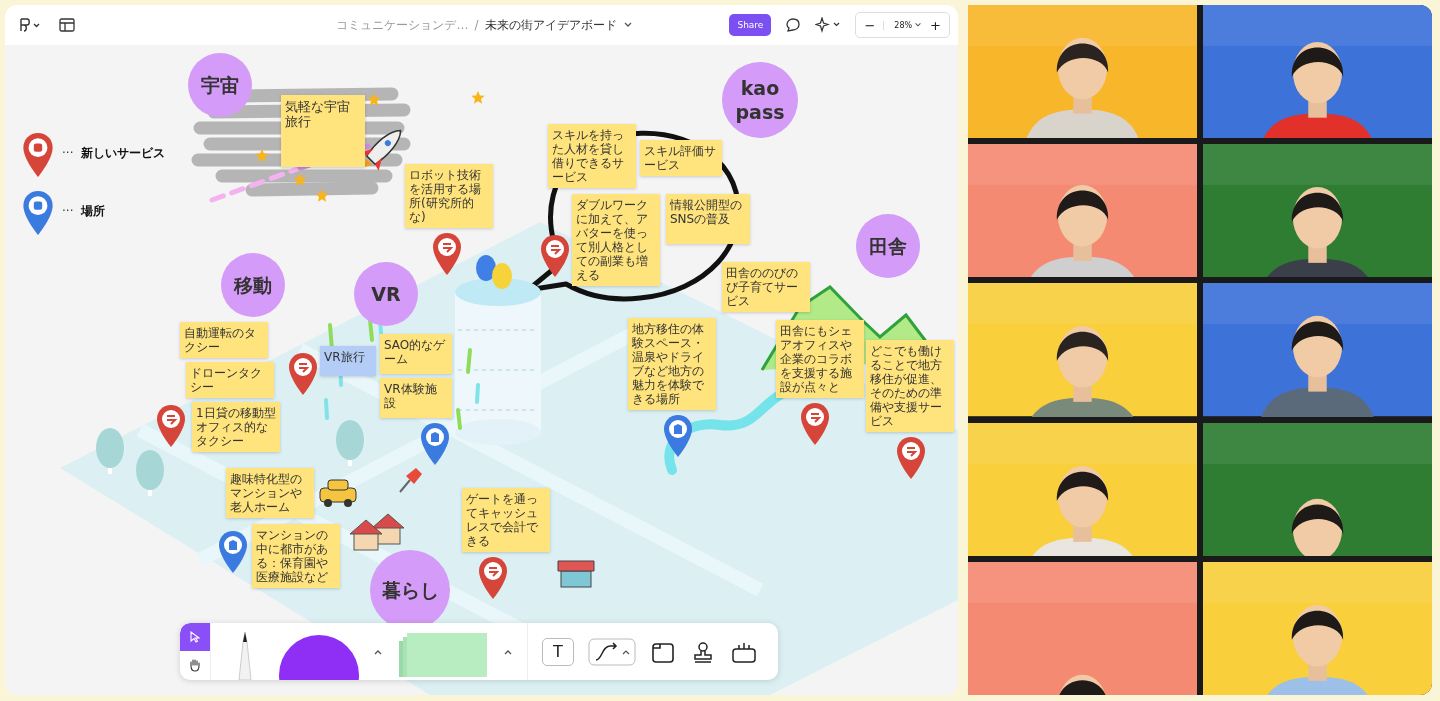 Image resolution: width=1440 pixels, height=701 pixels. I want to click on sticky-note: VR体験施設, so click(416, 398).